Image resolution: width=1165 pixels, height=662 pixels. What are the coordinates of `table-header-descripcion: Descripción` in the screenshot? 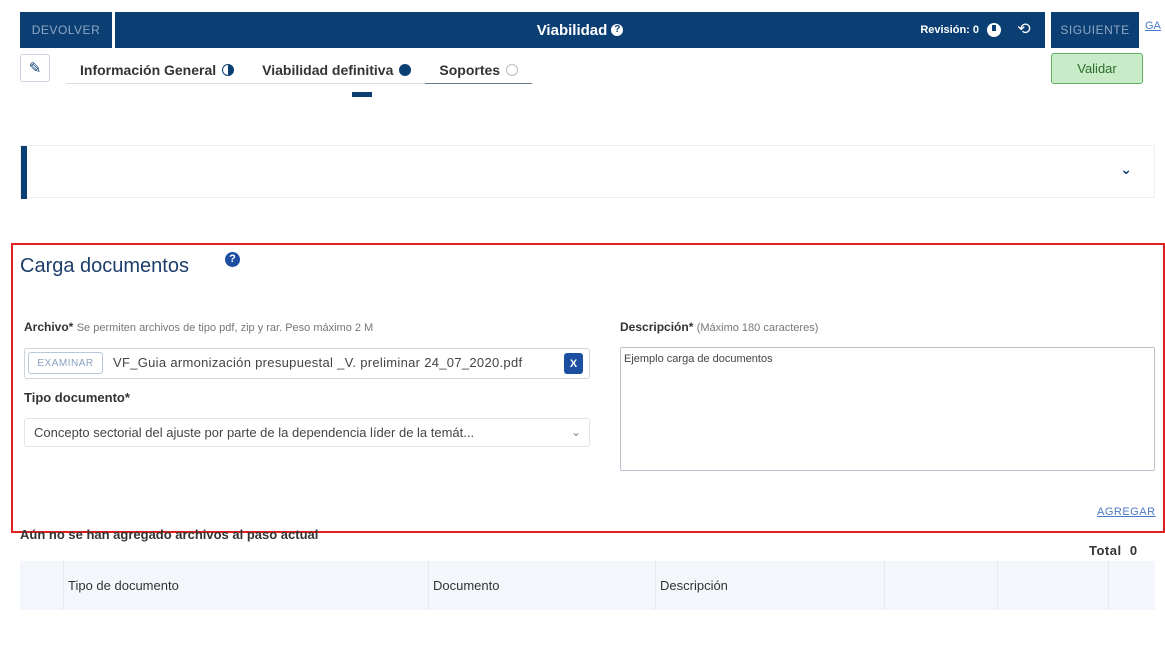 It's located at (770, 585).